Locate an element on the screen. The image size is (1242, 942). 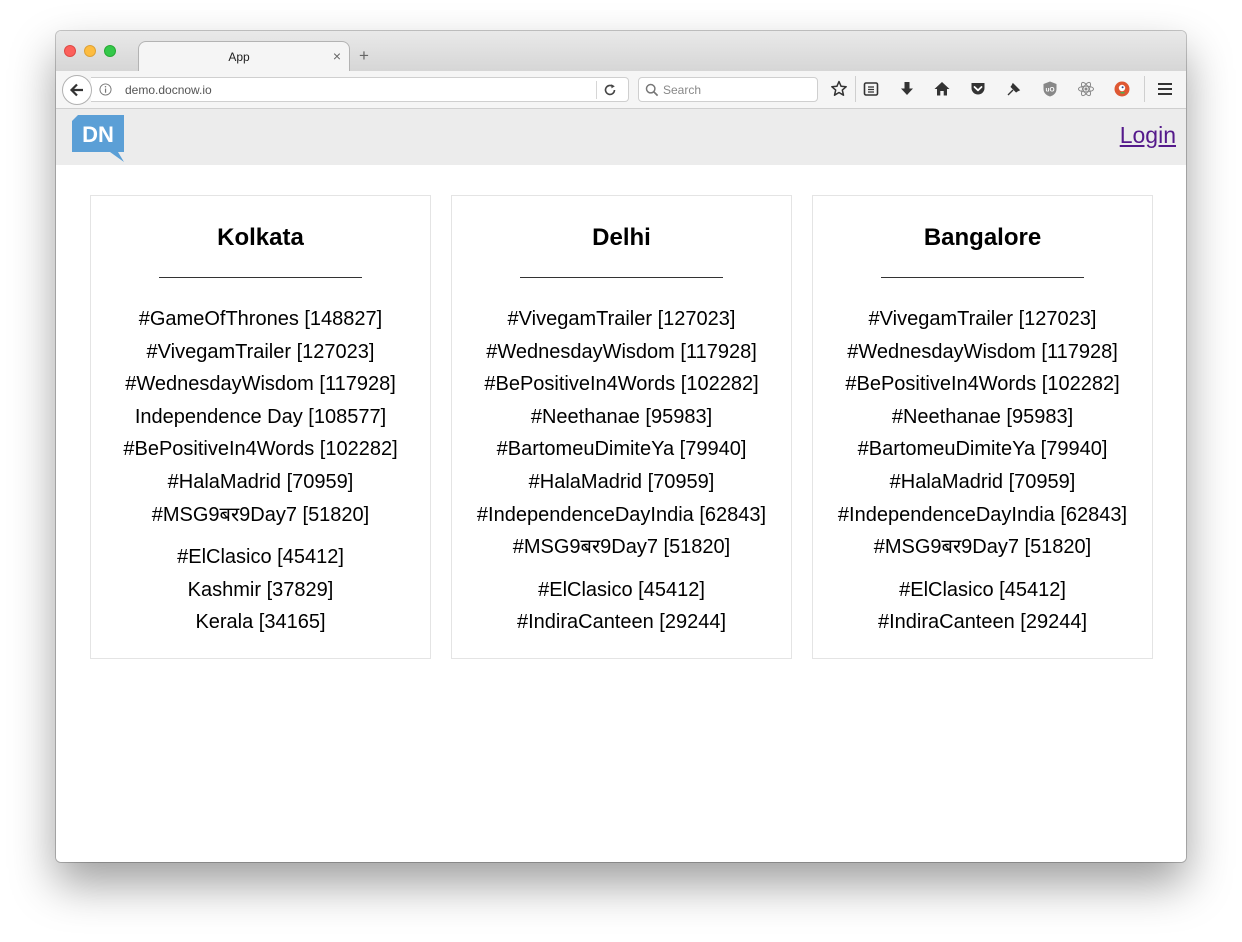
duckduckgo-icon is located at coordinates (1122, 89).